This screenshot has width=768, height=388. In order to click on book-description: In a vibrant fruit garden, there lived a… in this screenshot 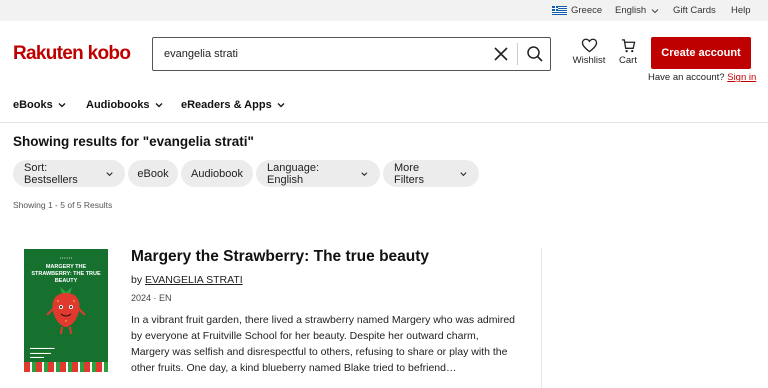, I will do `click(323, 344)`.